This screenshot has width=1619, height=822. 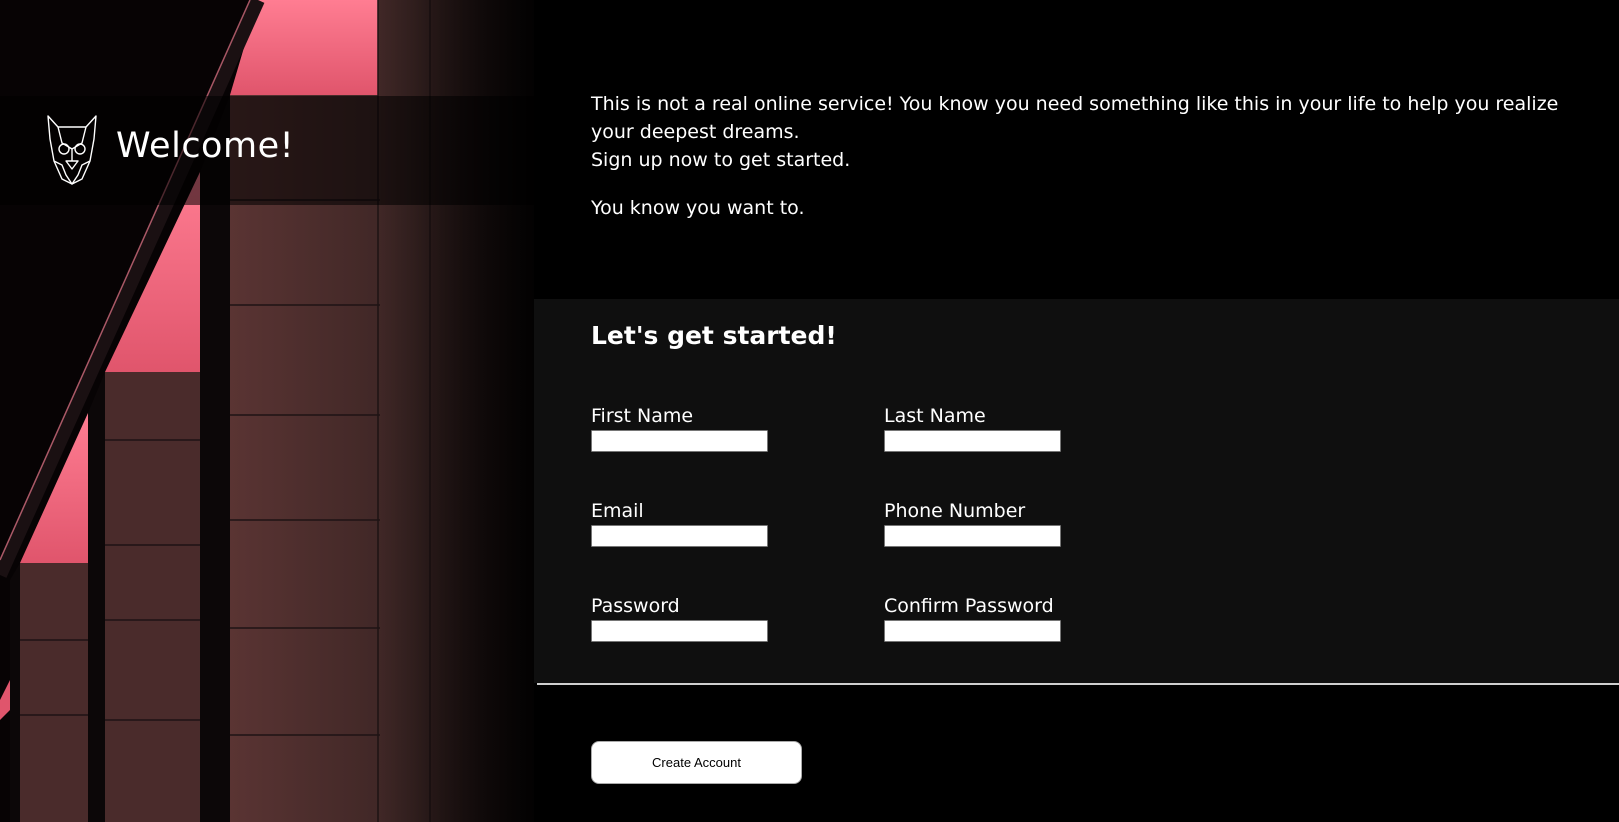 I want to click on password-field: Password, so click(x=681, y=618).